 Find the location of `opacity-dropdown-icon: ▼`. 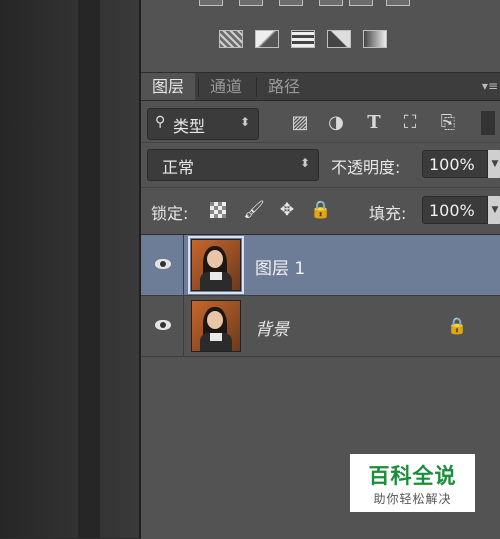

opacity-dropdown-icon: ▼ is located at coordinates (494, 164).